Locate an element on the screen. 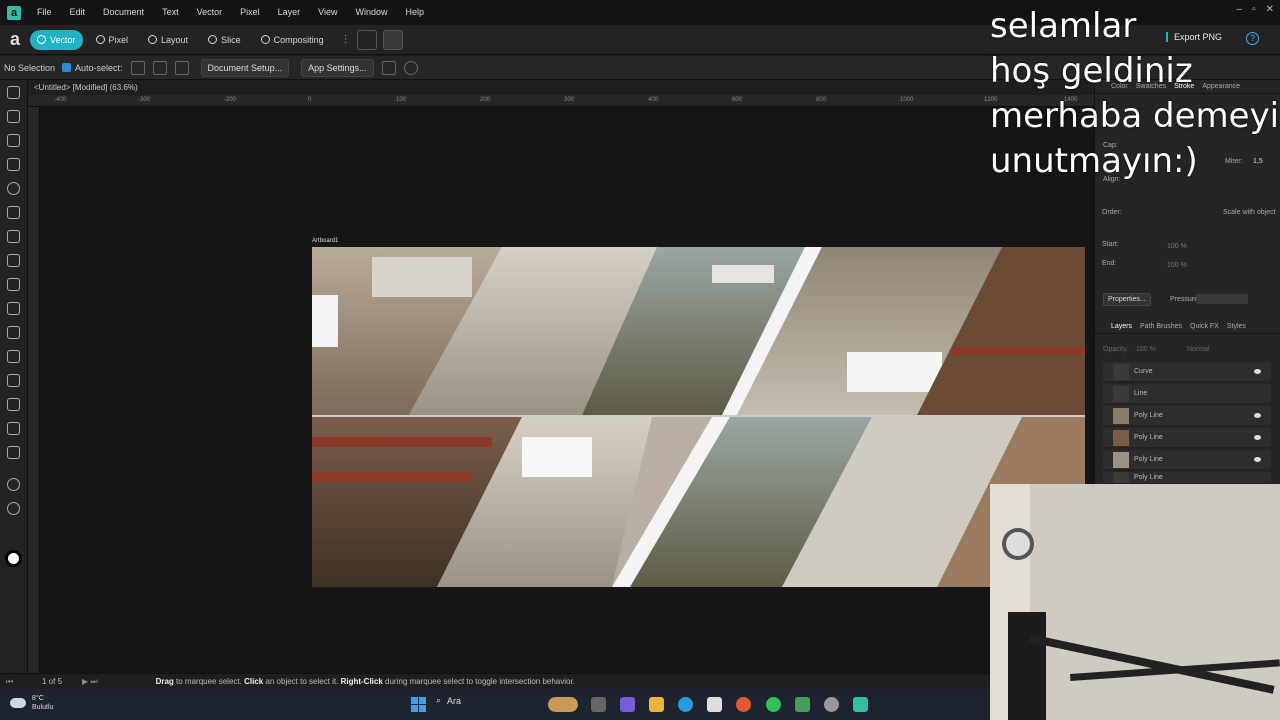 The width and height of the screenshot is (1280, 720). copilot-icon is located at coordinates (627, 704).